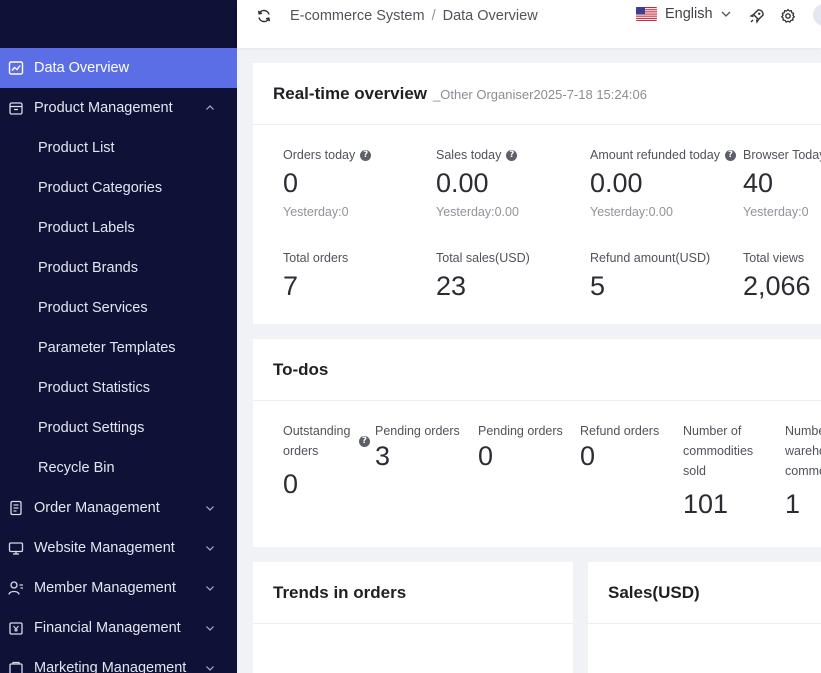 This screenshot has height=673, width=821. What do you see at coordinates (105, 588) in the screenshot?
I see `sidebar-item-label: Member Management` at bounding box center [105, 588].